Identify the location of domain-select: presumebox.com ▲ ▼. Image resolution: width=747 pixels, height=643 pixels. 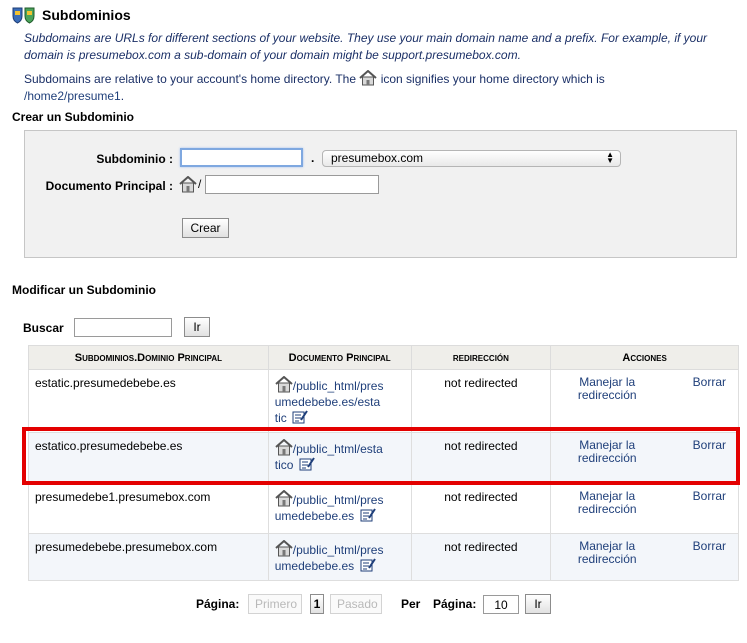
(471, 158).